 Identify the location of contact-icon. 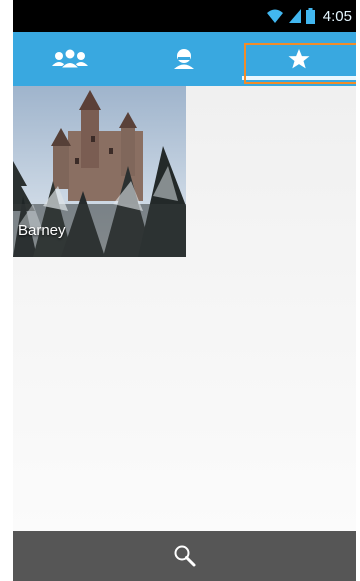
(184, 59).